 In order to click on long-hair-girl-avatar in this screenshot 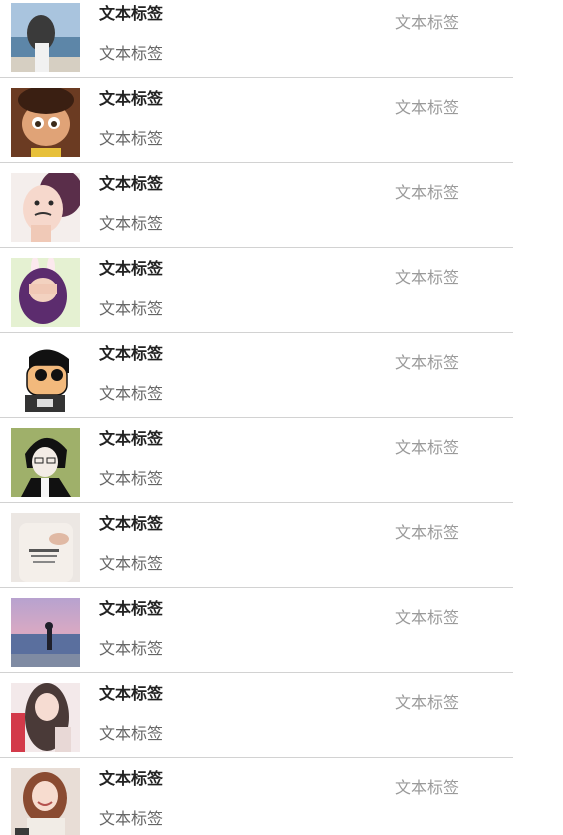, I will do `click(45, 717)`.